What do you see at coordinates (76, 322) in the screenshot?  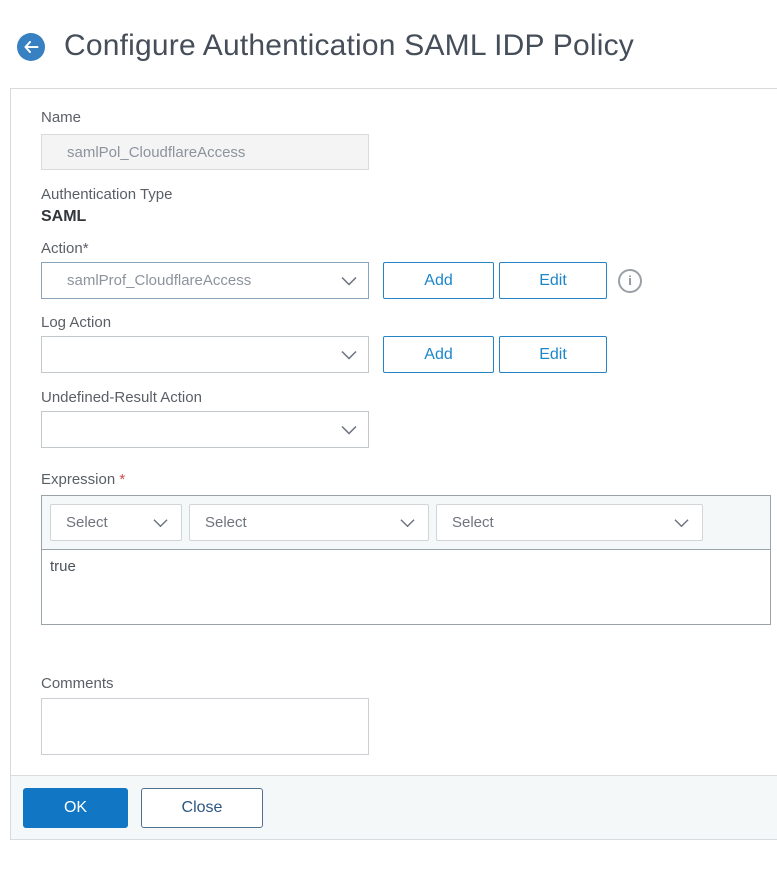 I see `log-action-label: Log Action` at bounding box center [76, 322].